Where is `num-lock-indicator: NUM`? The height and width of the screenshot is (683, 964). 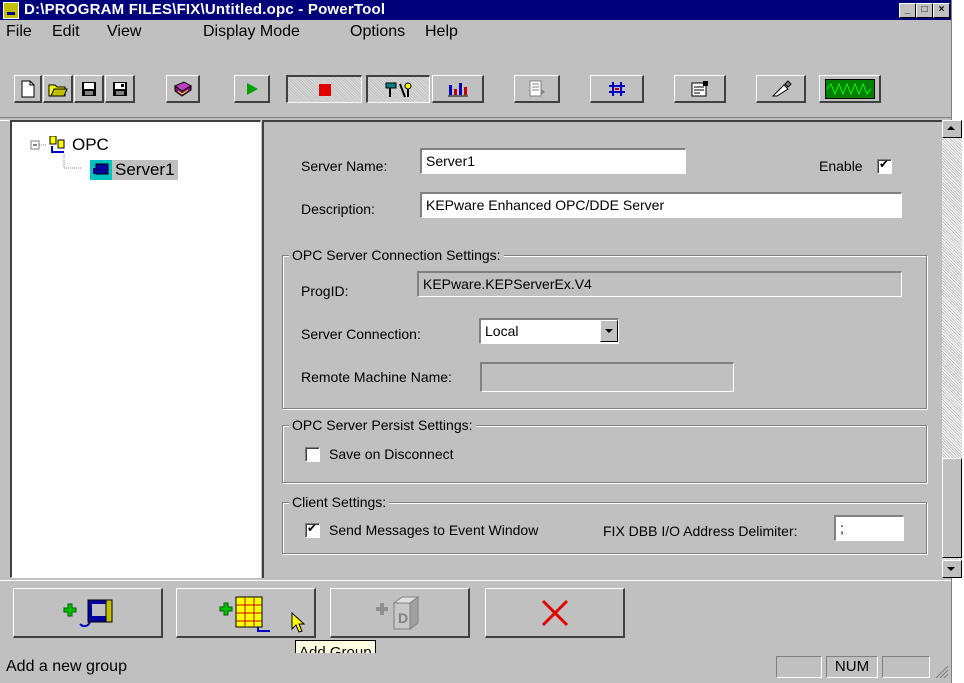
num-lock-indicator: NUM is located at coordinates (852, 667).